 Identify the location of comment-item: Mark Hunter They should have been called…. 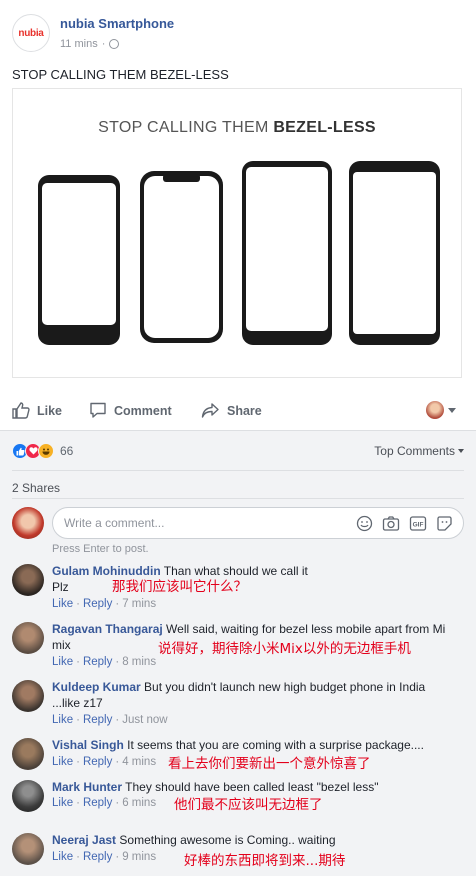
(238, 799).